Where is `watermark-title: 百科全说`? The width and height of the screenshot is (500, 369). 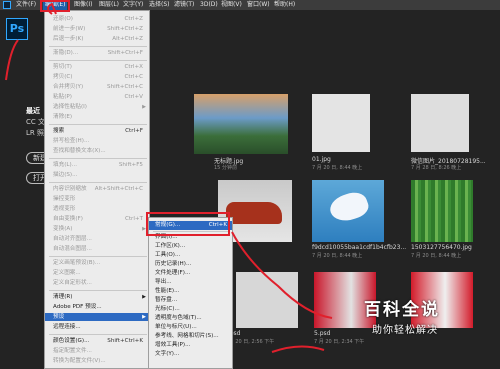
watermark-title: 百科全说 is located at coordinates (402, 310).